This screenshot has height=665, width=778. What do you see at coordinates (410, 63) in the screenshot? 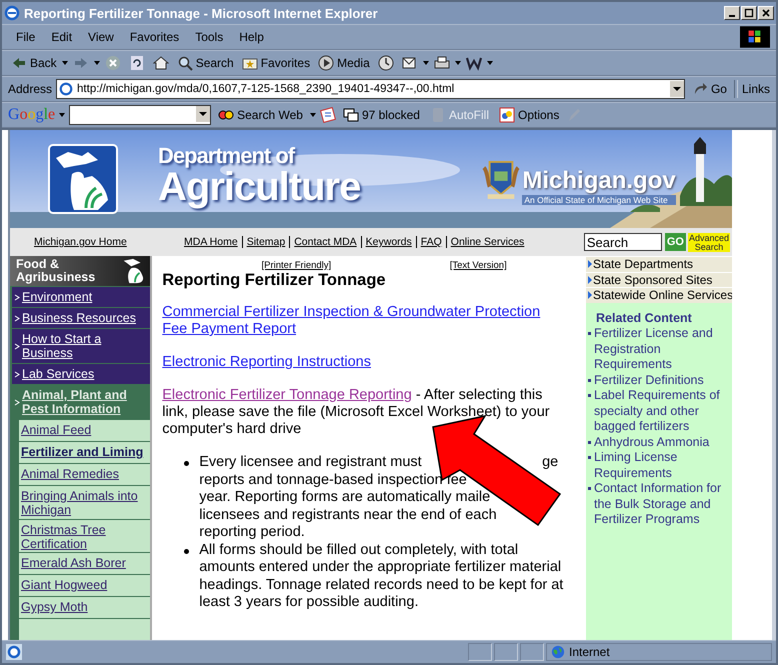
I see `envelope-icon` at bounding box center [410, 63].